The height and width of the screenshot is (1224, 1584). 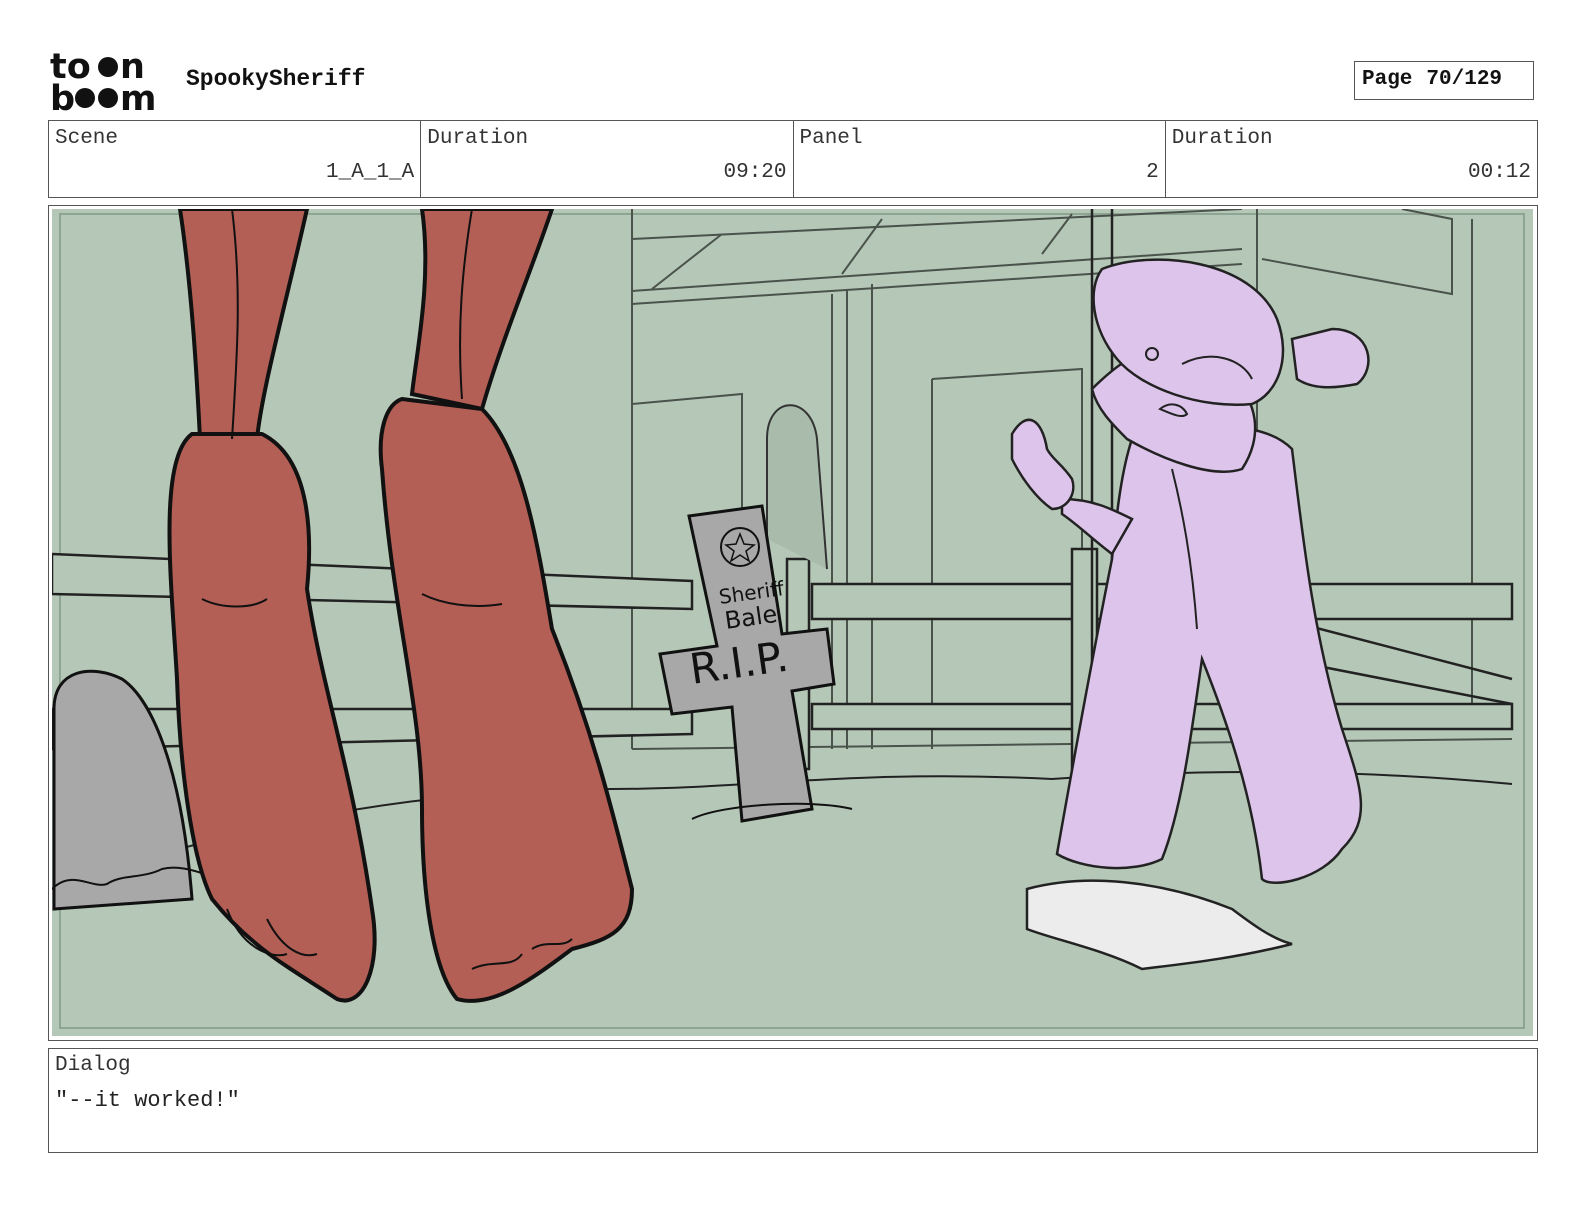 What do you see at coordinates (1222, 138) in the screenshot?
I see `panel-duration-label: Duration` at bounding box center [1222, 138].